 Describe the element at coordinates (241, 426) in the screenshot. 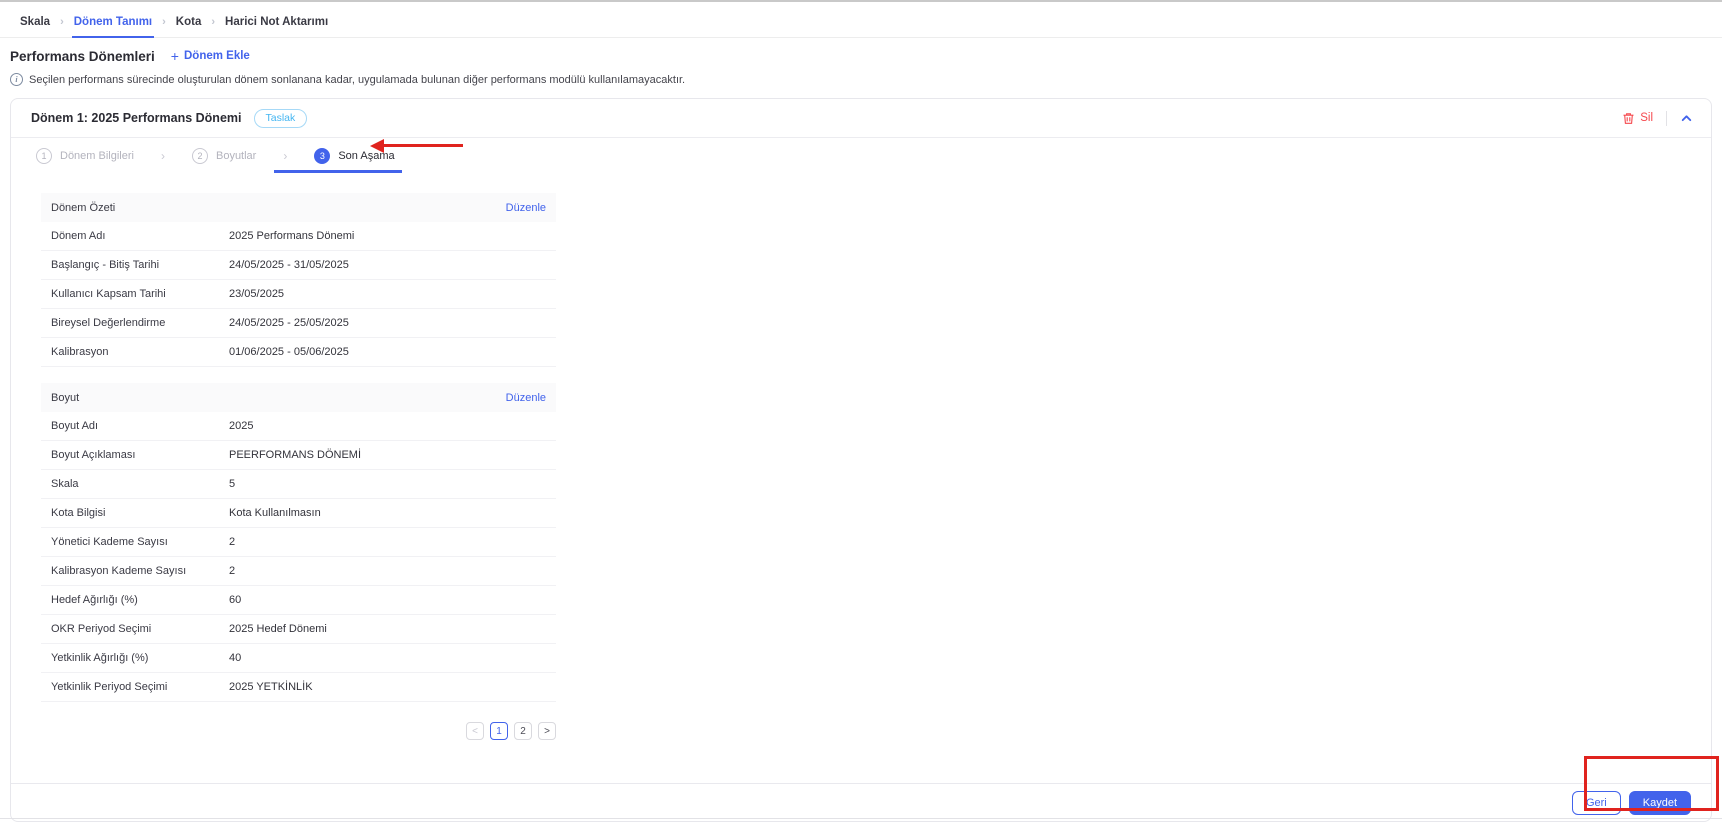

I see `row-value: 2025` at that location.